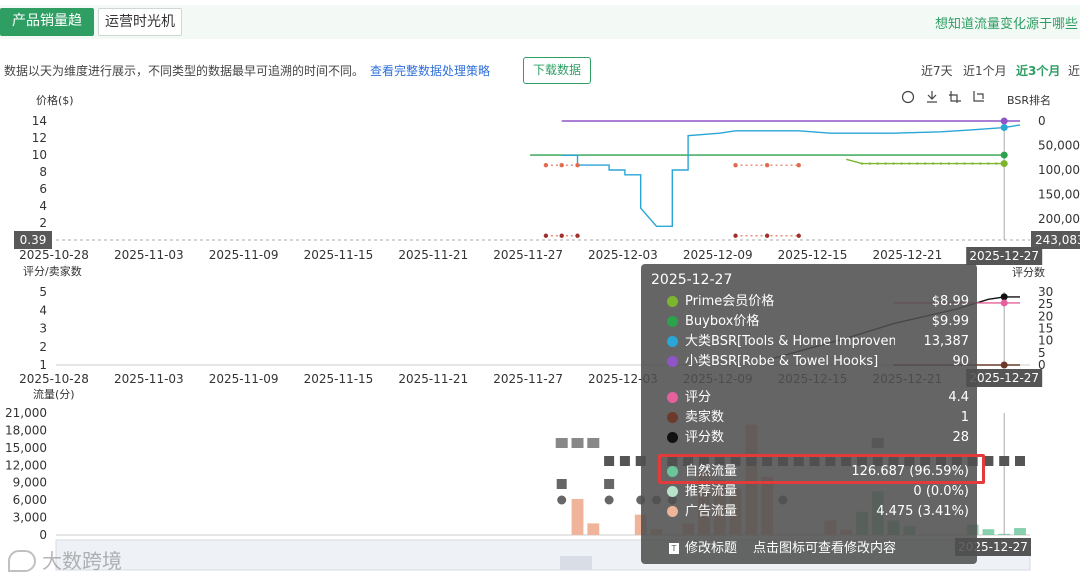 The image size is (1080, 580). I want to click on x-tick-label: 2025-12-21, so click(908, 255).